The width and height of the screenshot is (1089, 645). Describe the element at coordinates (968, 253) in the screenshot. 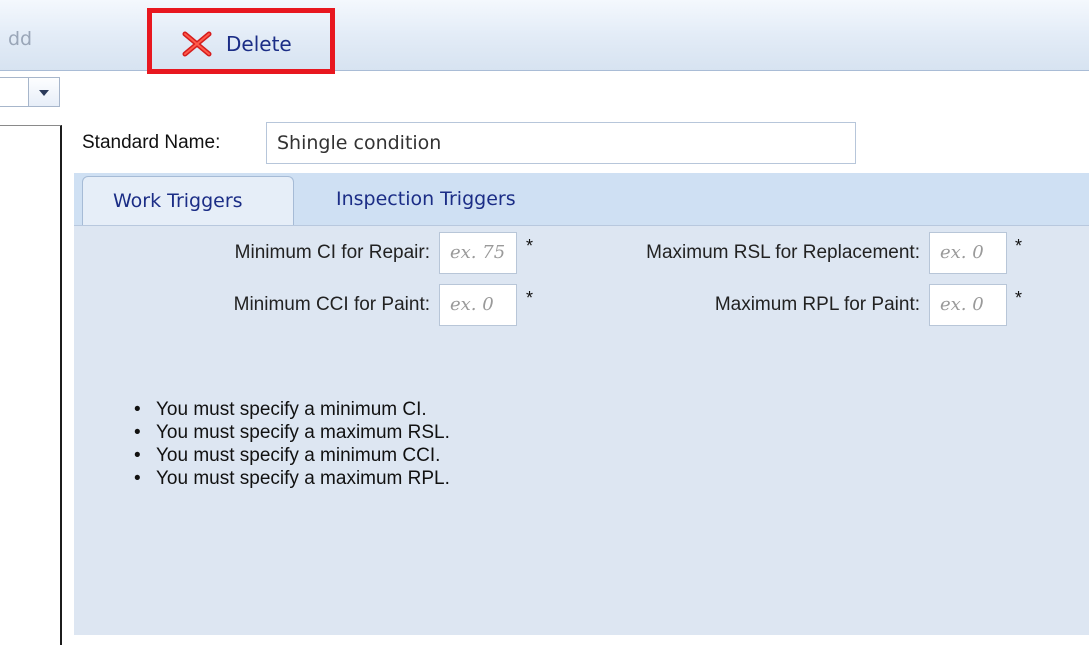

I see `max-rsl-input: ex. 0` at that location.